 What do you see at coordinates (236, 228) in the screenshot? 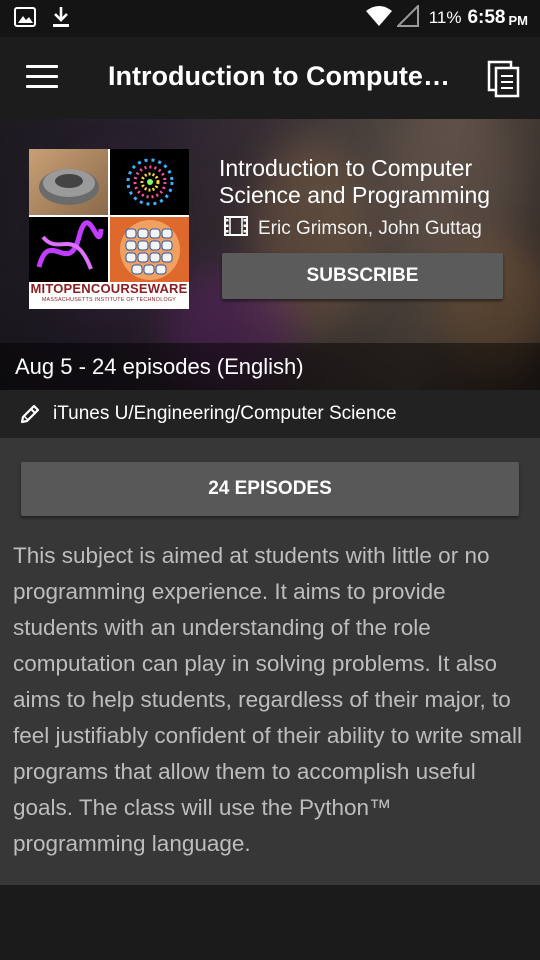
I see `film-icon` at bounding box center [236, 228].